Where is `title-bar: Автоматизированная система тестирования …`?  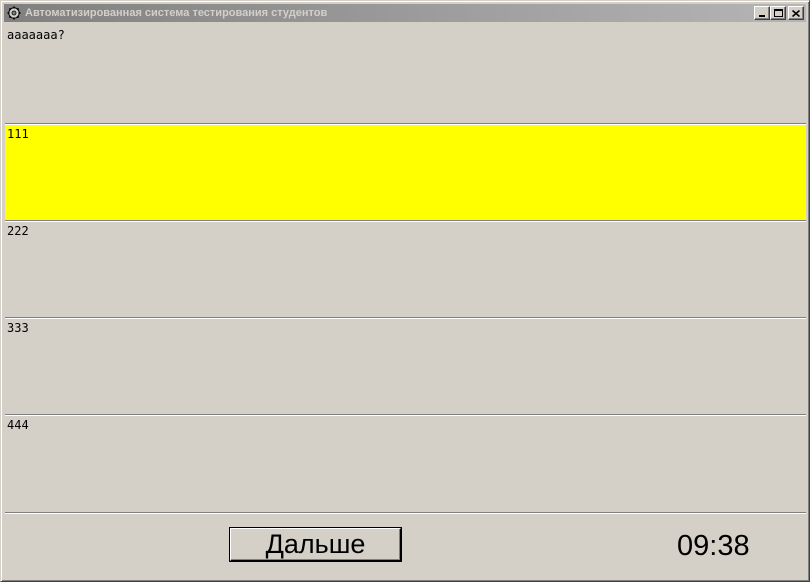 title-bar: Автоматизированная система тестирования … is located at coordinates (405, 13).